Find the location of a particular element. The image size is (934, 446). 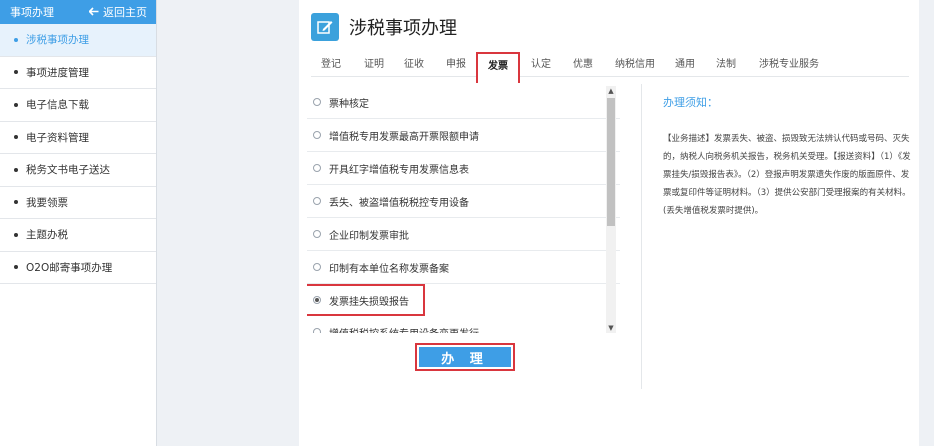

handle-button: 办 理 is located at coordinates (465, 357).